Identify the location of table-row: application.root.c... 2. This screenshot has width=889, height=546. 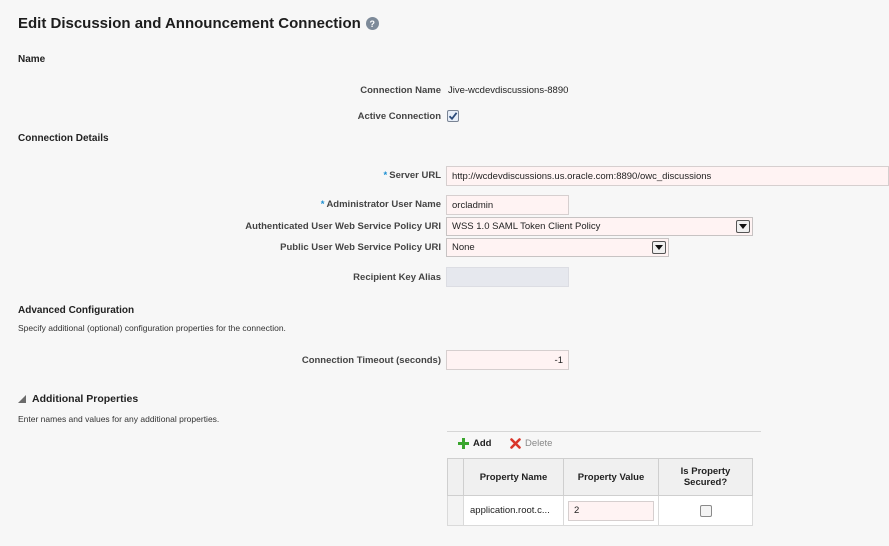
(600, 510).